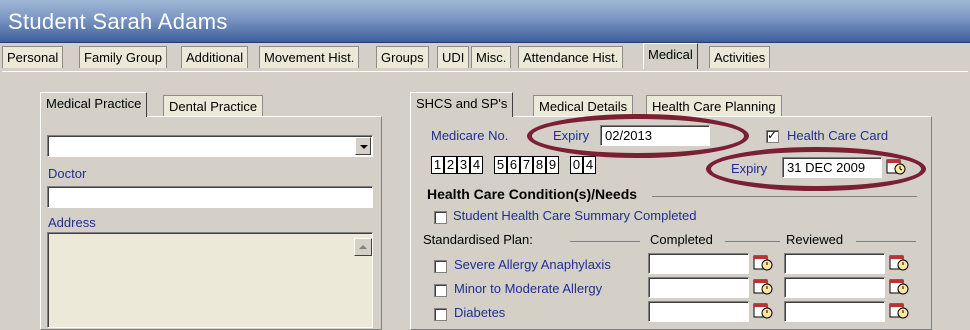 The width and height of the screenshot is (970, 330). What do you see at coordinates (363, 280) in the screenshot?
I see `address-scrollbar` at bounding box center [363, 280].